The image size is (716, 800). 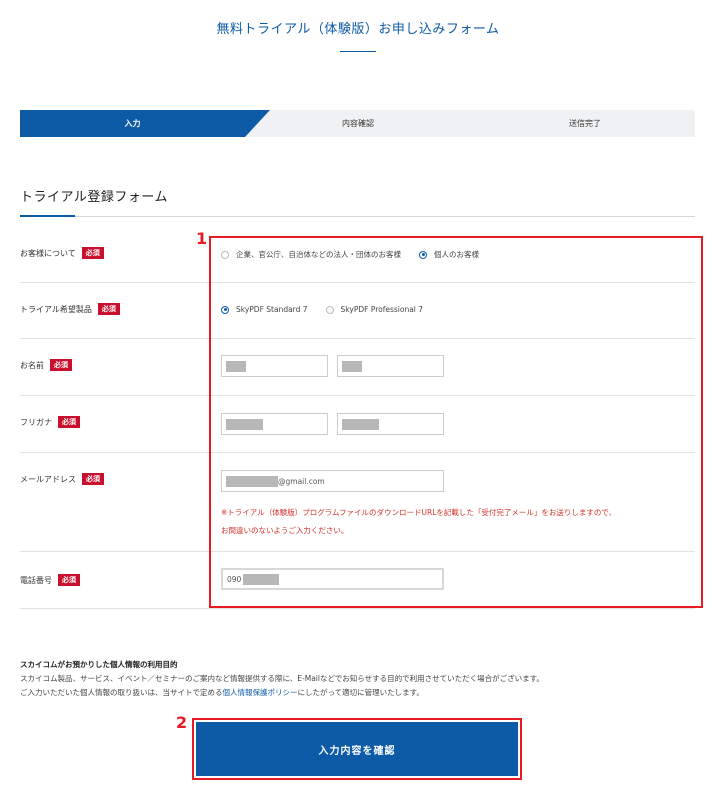 What do you see at coordinates (358, 51) in the screenshot?
I see `title-divider` at bounding box center [358, 51].